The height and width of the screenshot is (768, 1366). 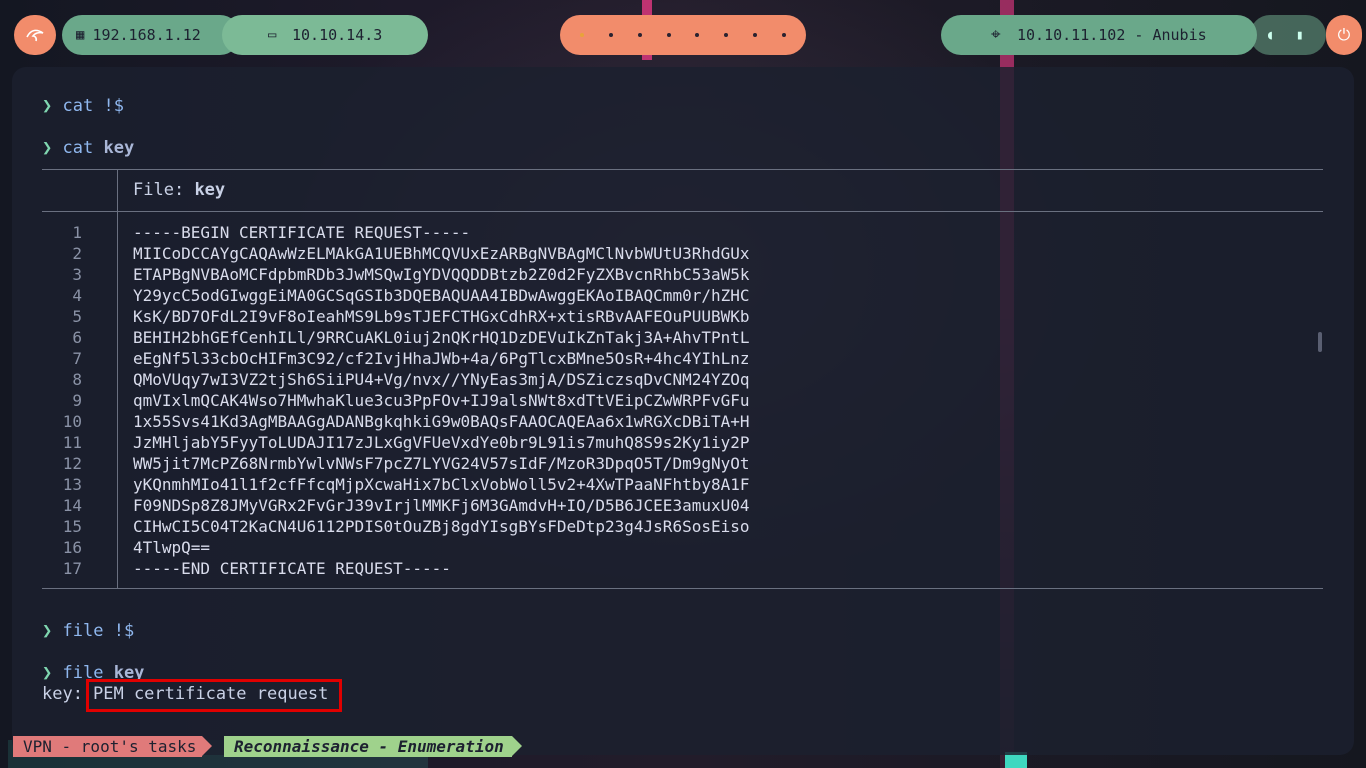 What do you see at coordinates (214, 695) in the screenshot?
I see `highlight-box` at bounding box center [214, 695].